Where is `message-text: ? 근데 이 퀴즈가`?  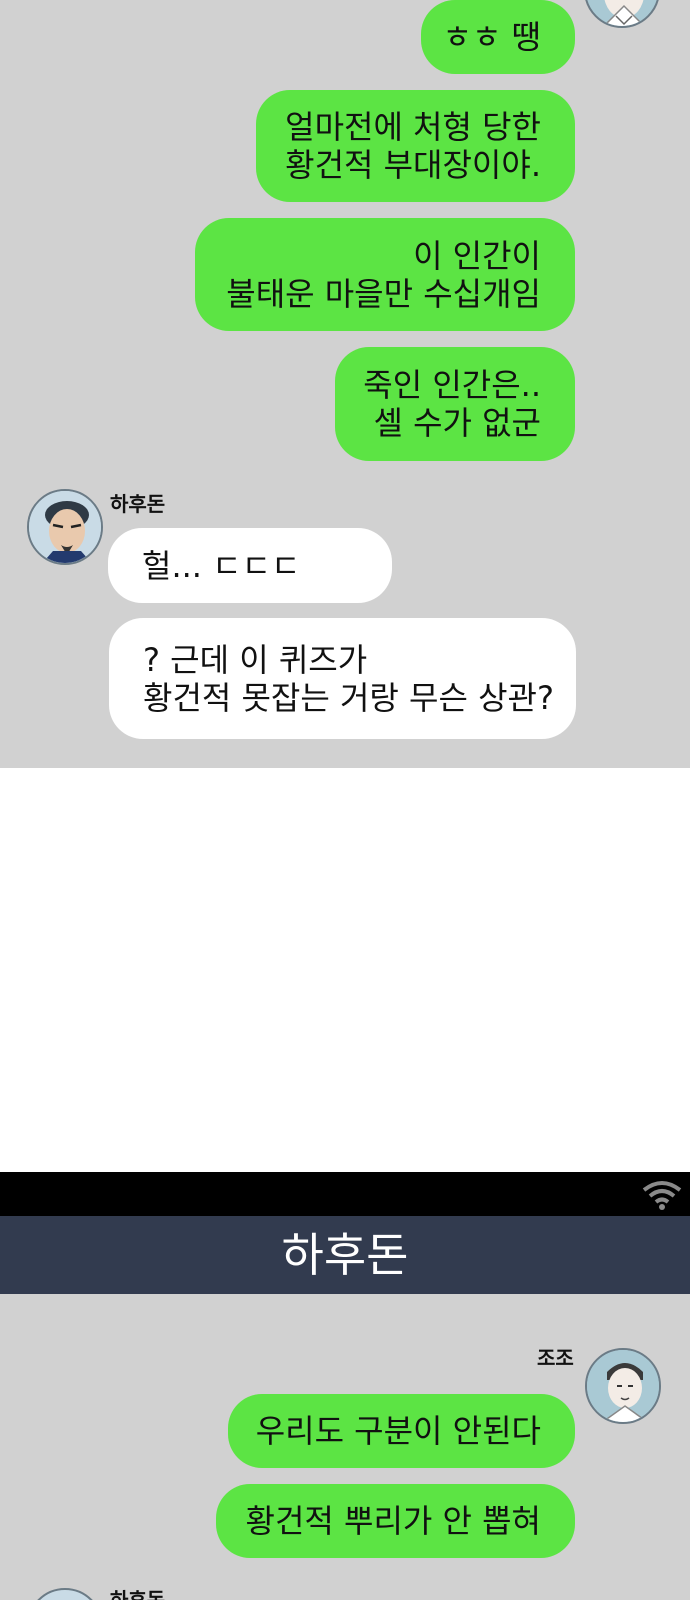
message-text: ? 근데 이 퀴즈가 is located at coordinates (255, 659).